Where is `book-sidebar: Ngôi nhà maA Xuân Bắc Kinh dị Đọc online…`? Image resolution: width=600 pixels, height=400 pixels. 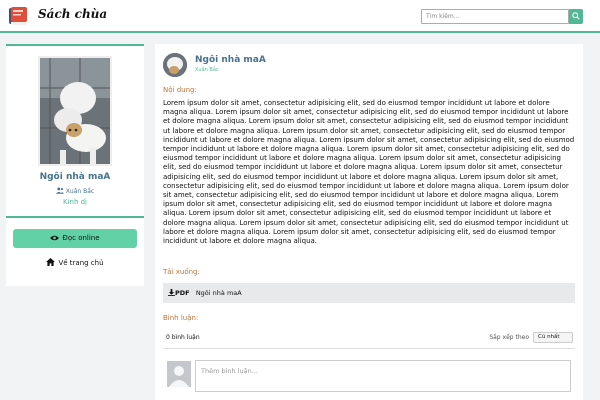 book-sidebar: Ngôi nhà maA Xuân Bắc Kinh dị Đọc online… is located at coordinates (75, 165).